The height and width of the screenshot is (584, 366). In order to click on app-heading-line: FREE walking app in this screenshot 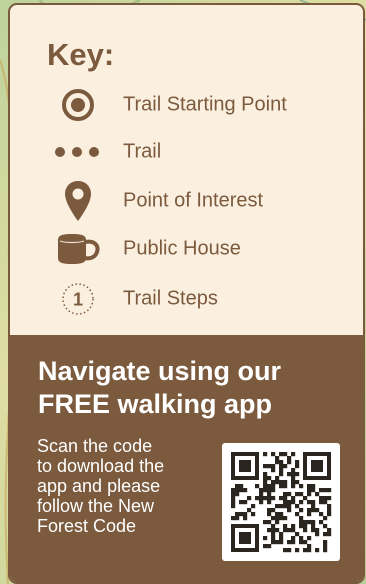, I will do `click(155, 404)`.